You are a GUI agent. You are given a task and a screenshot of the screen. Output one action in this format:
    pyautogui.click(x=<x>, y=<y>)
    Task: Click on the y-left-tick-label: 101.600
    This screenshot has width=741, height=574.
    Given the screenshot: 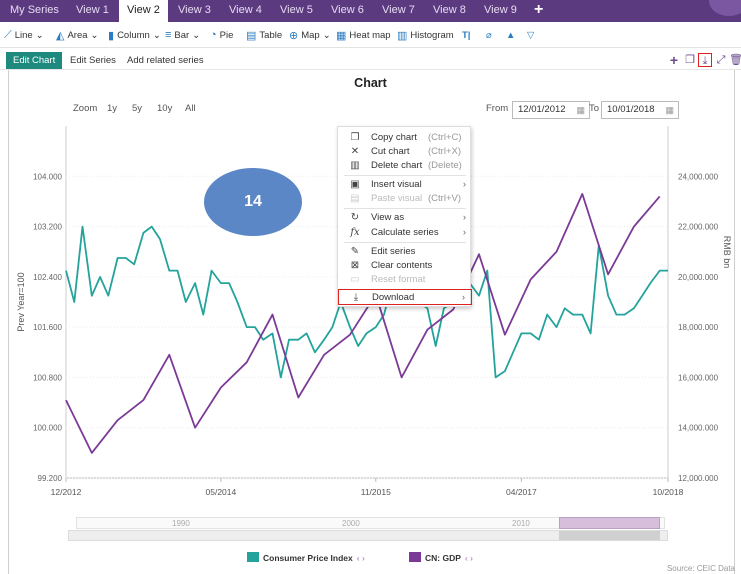 What is the action you would take?
    pyautogui.click(x=47, y=327)
    